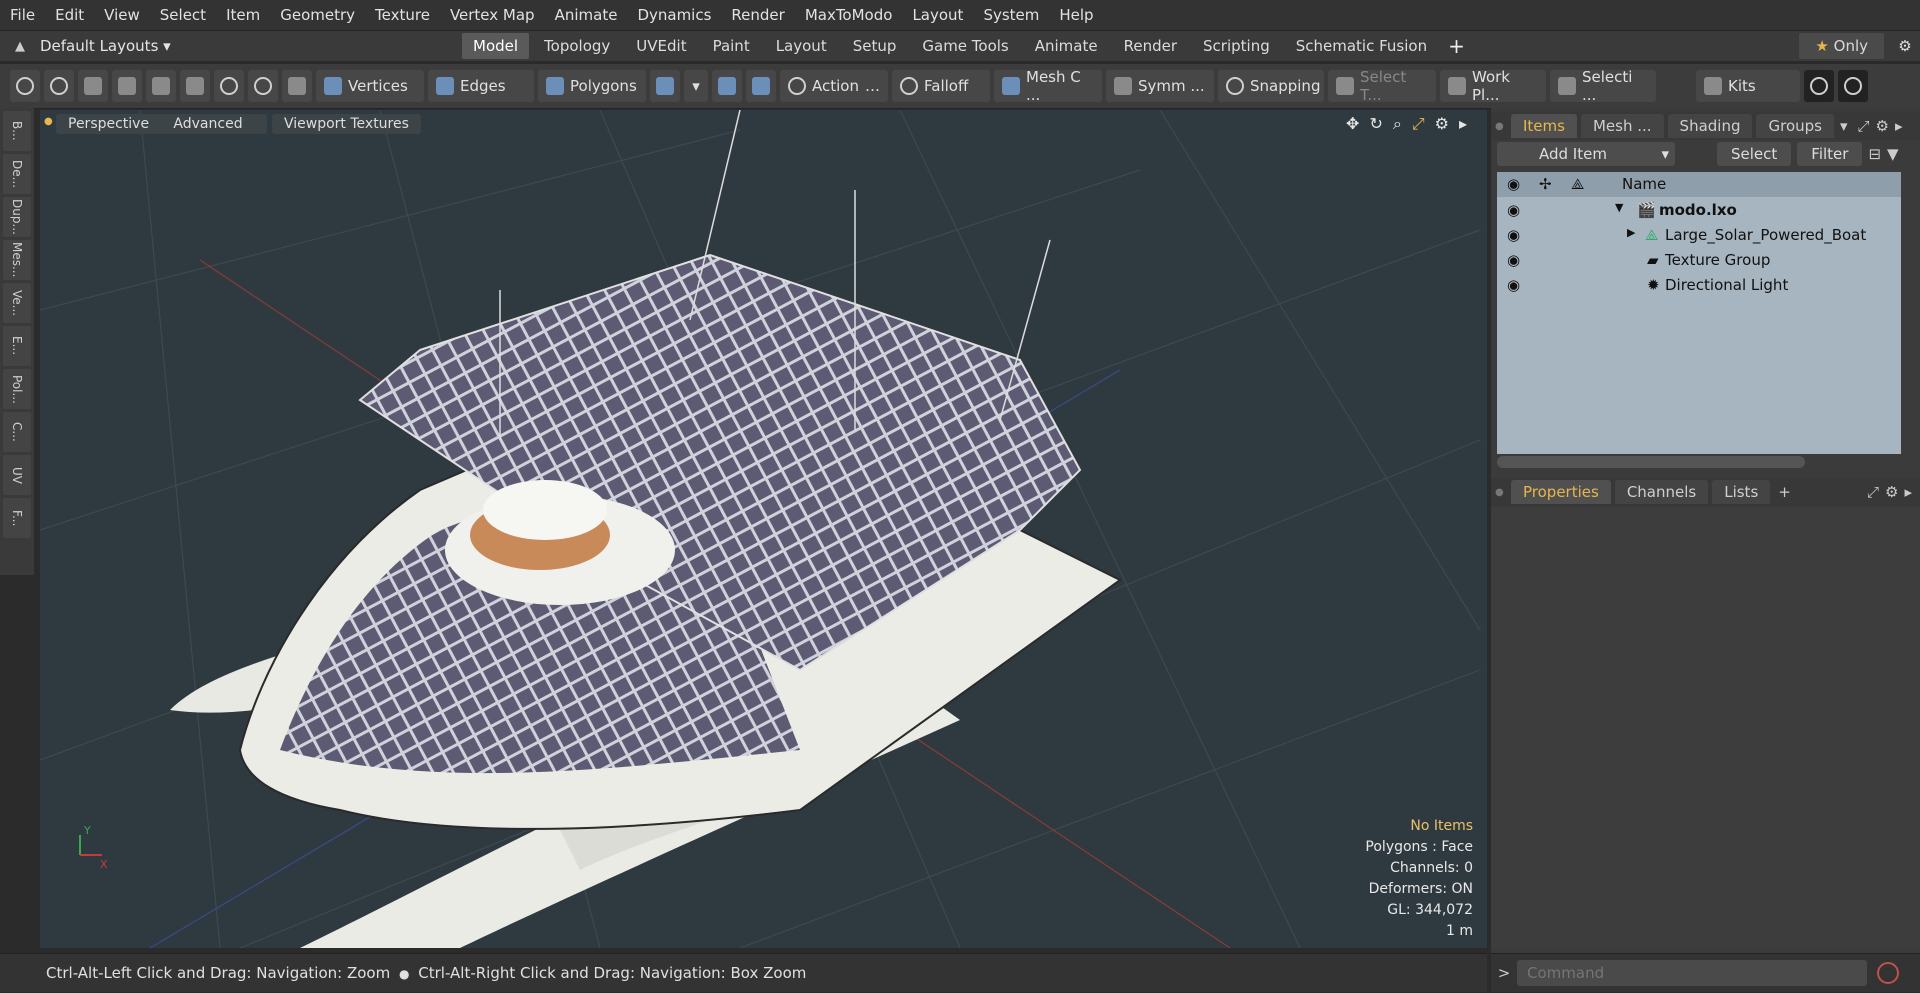 This screenshot has width=1920, height=993. I want to click on chevron-down-icon: ▾, so click(696, 86).